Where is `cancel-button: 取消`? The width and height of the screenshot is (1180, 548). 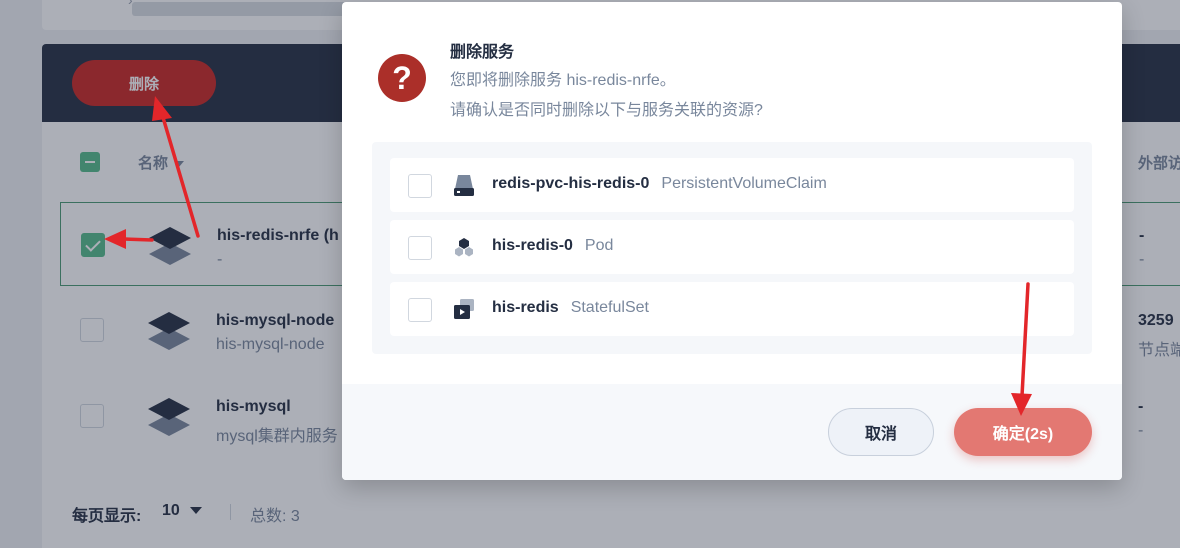
cancel-button: 取消 is located at coordinates (881, 432).